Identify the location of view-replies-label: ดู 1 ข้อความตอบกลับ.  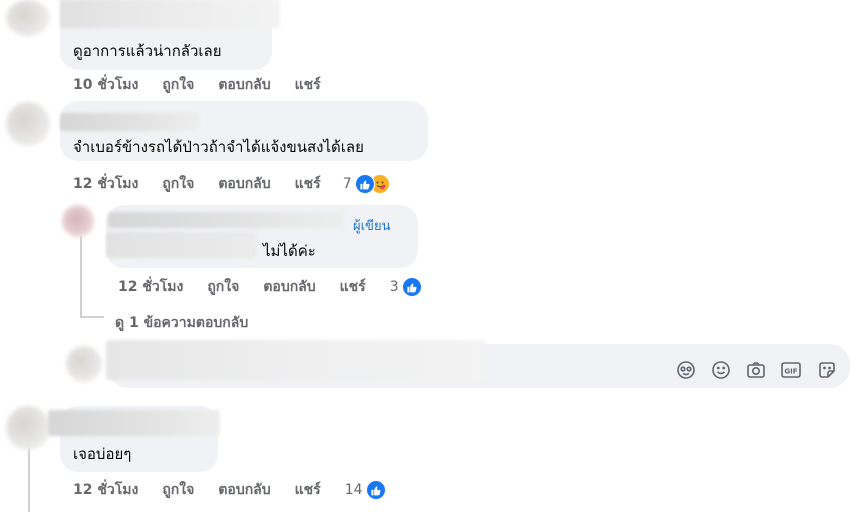
(182, 323).